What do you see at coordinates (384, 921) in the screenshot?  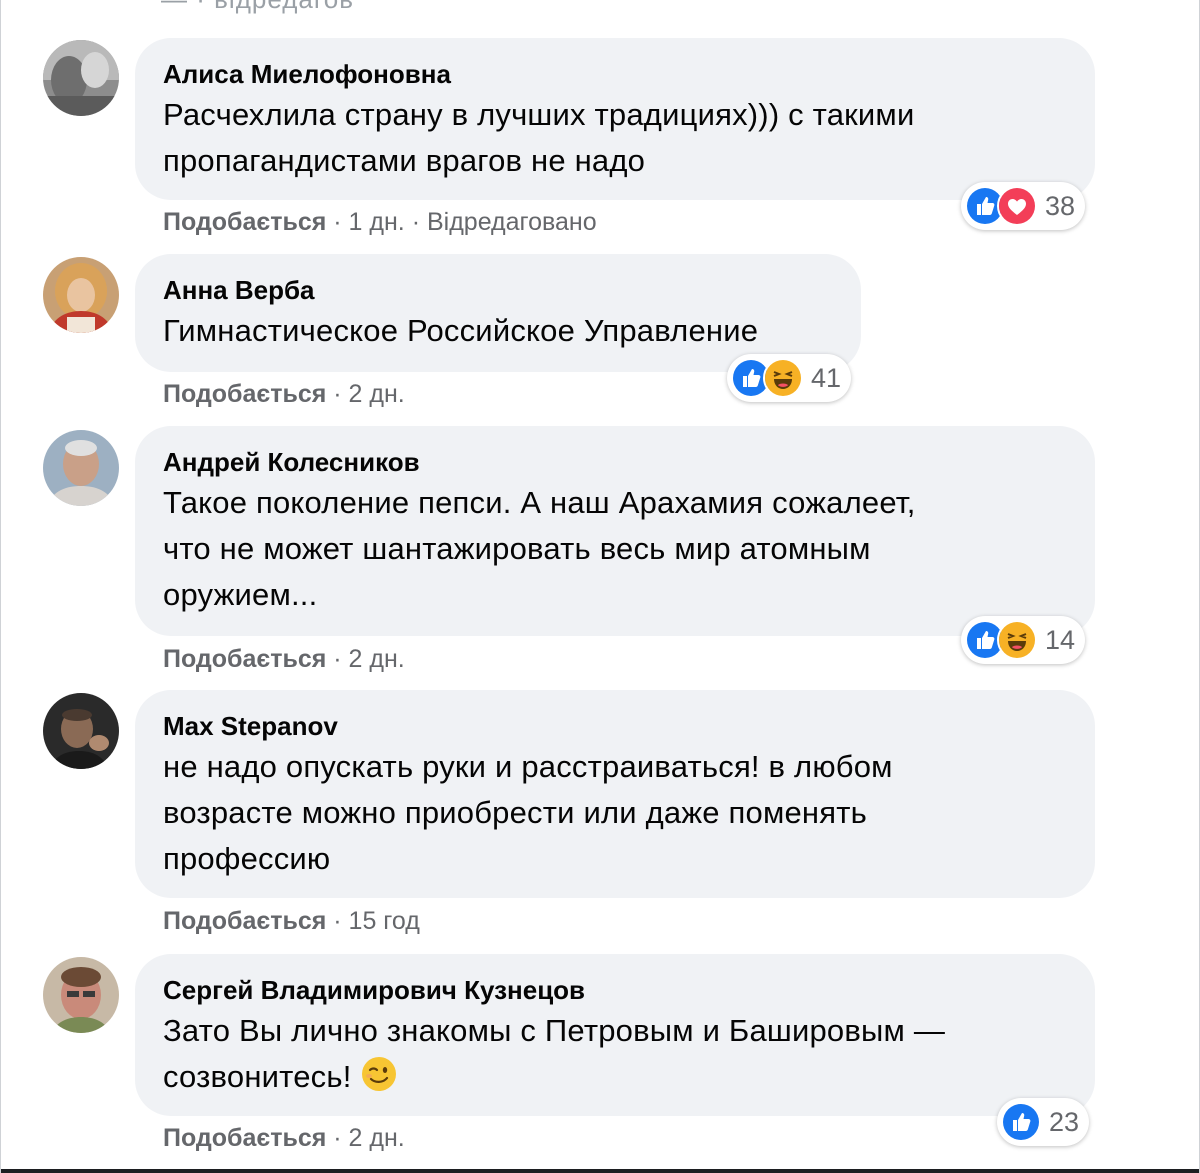 I see `comment-time: 15 год` at bounding box center [384, 921].